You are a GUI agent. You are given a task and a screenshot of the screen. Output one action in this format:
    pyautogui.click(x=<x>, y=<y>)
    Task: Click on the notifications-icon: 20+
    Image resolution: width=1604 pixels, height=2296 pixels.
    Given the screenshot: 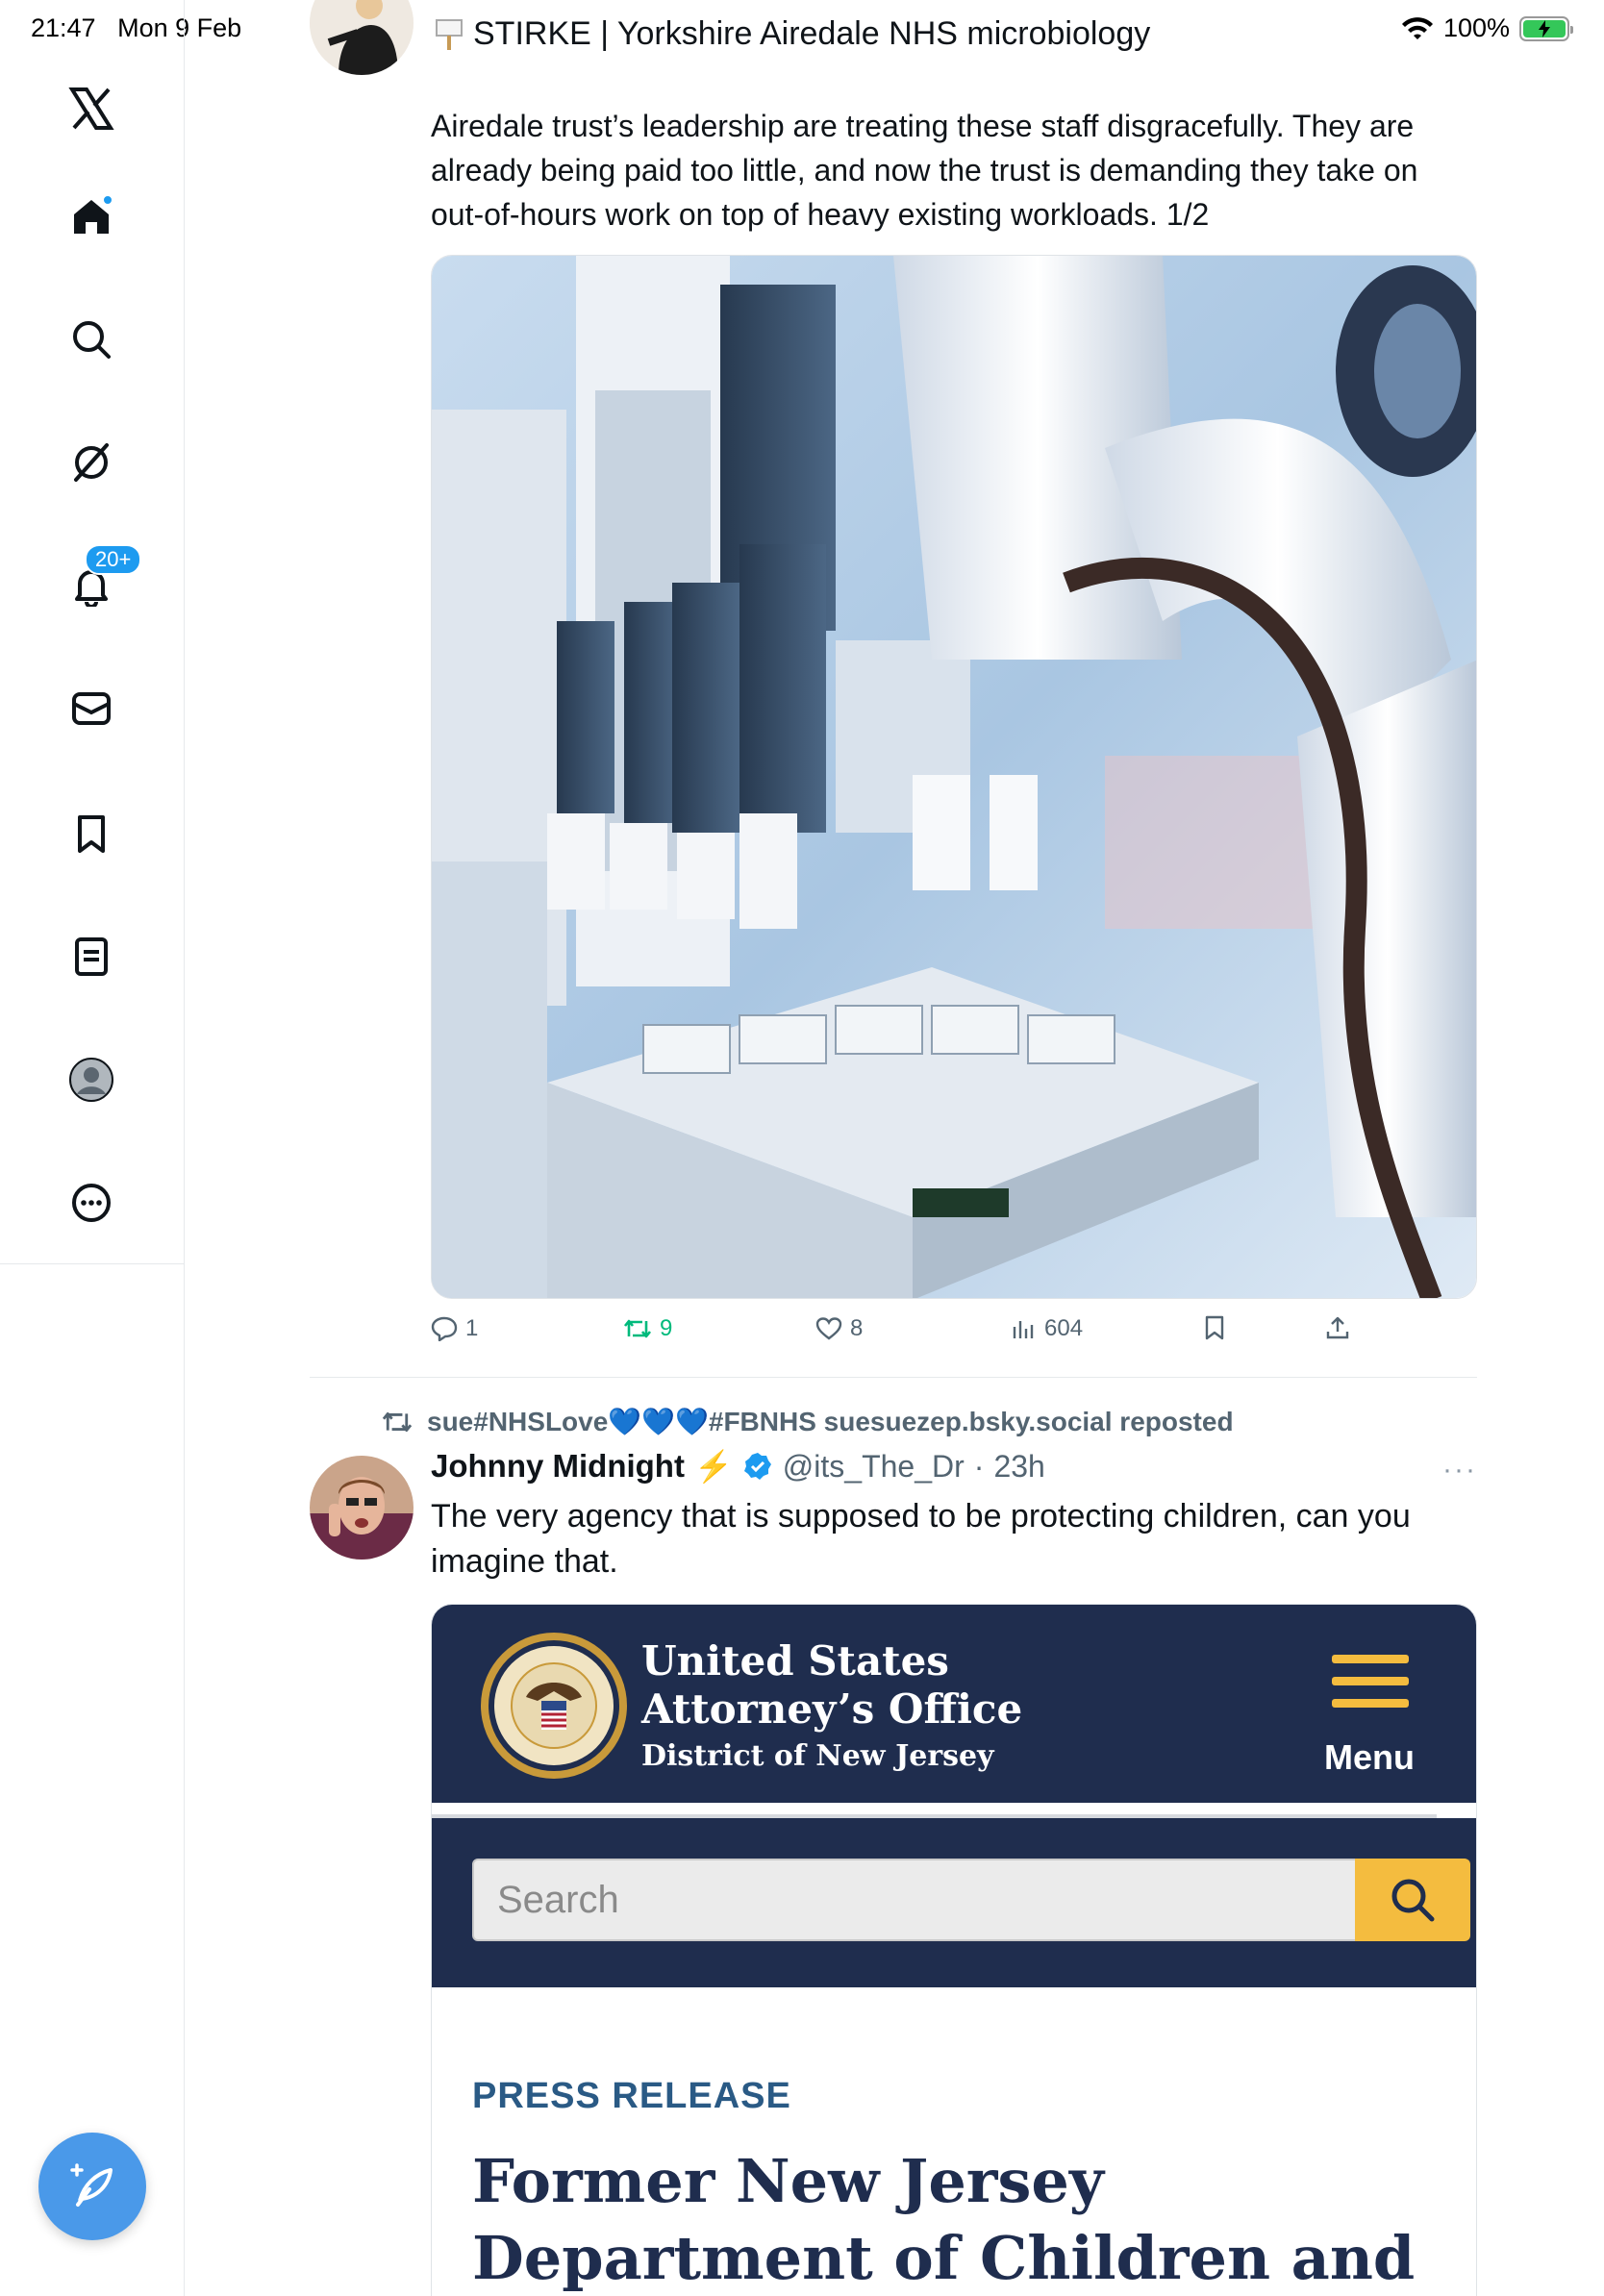 What is the action you would take?
    pyautogui.click(x=102, y=578)
    